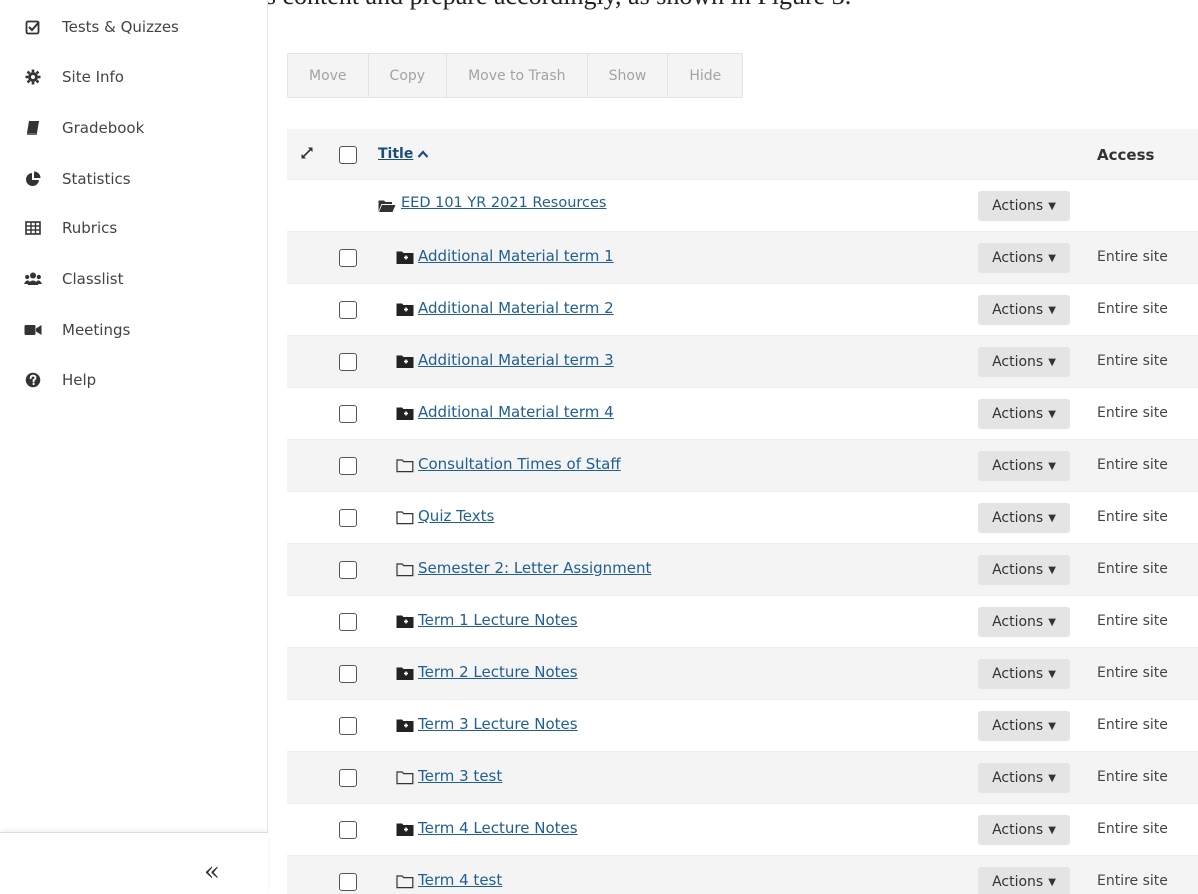 The height and width of the screenshot is (894, 1198). What do you see at coordinates (90, 228) in the screenshot?
I see `sidebar-item-label: Rubrics` at bounding box center [90, 228].